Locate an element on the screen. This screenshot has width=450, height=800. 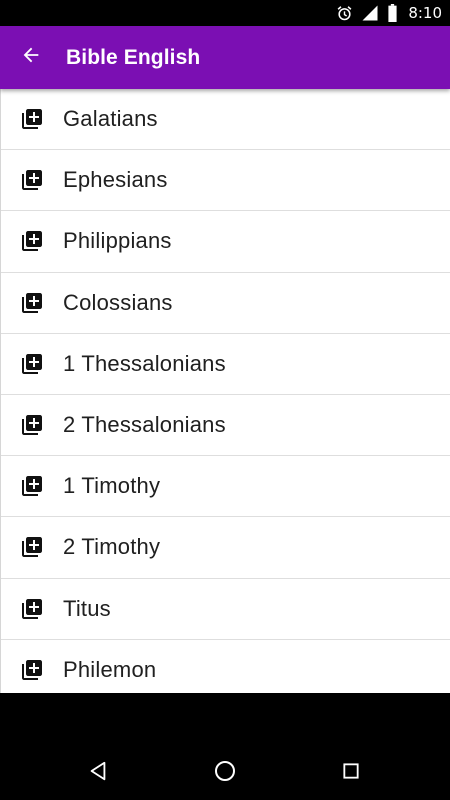
book-label: Philippians is located at coordinates (117, 241).